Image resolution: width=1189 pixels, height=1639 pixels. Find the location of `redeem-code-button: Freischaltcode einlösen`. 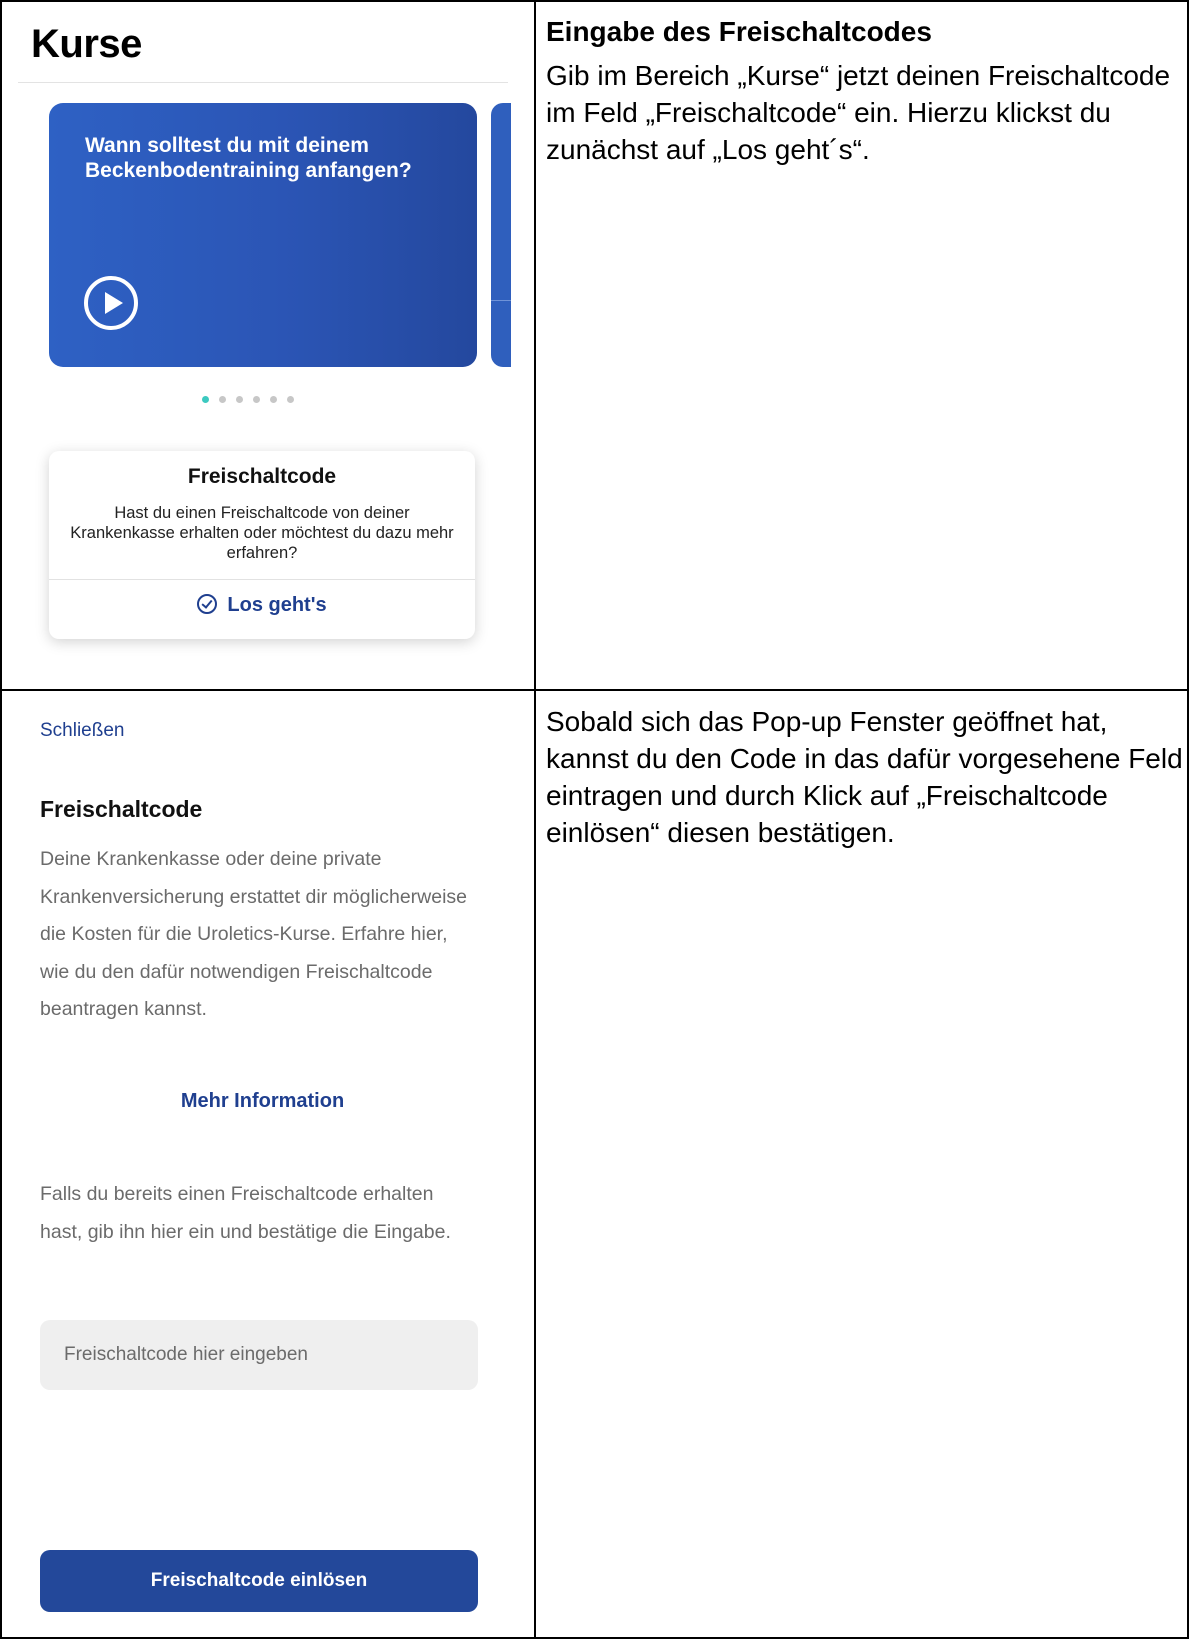

redeem-code-button: Freischaltcode einlösen is located at coordinates (259, 1581).